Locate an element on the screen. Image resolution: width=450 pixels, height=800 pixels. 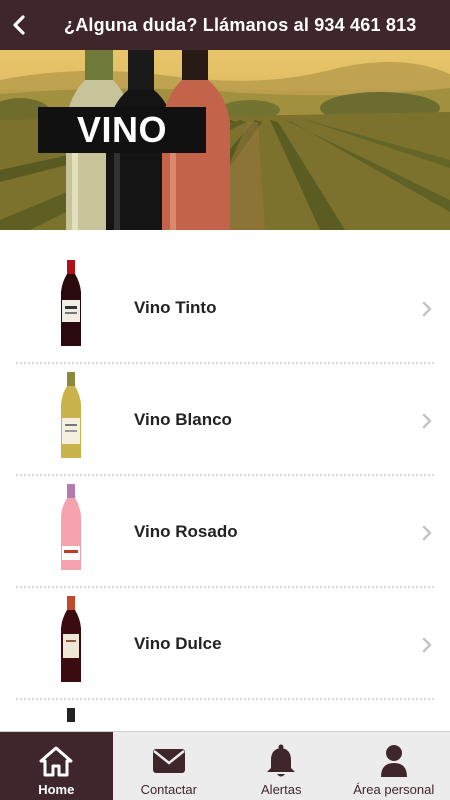
bell-icon is located at coordinates (281, 760).